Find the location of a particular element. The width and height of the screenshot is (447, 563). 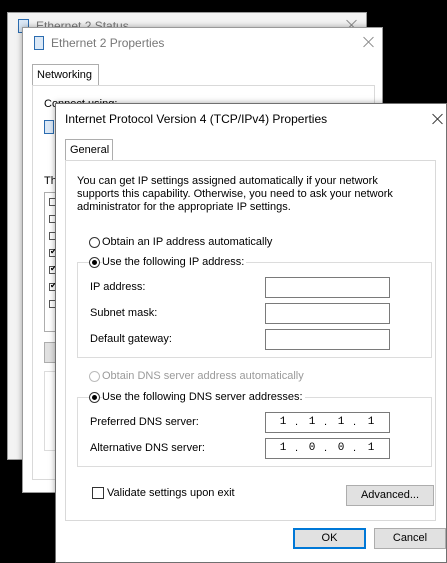

dns-auto-label: Obtain DNS server address automatically is located at coordinates (203, 376).